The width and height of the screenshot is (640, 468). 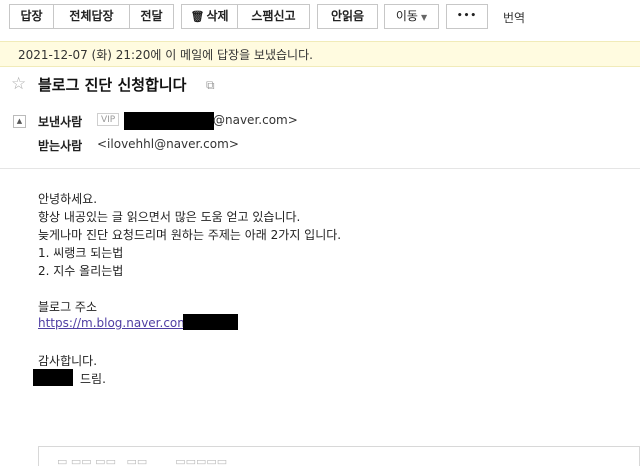 I want to click on body-thanks: 감사합니다., so click(x=68, y=361).